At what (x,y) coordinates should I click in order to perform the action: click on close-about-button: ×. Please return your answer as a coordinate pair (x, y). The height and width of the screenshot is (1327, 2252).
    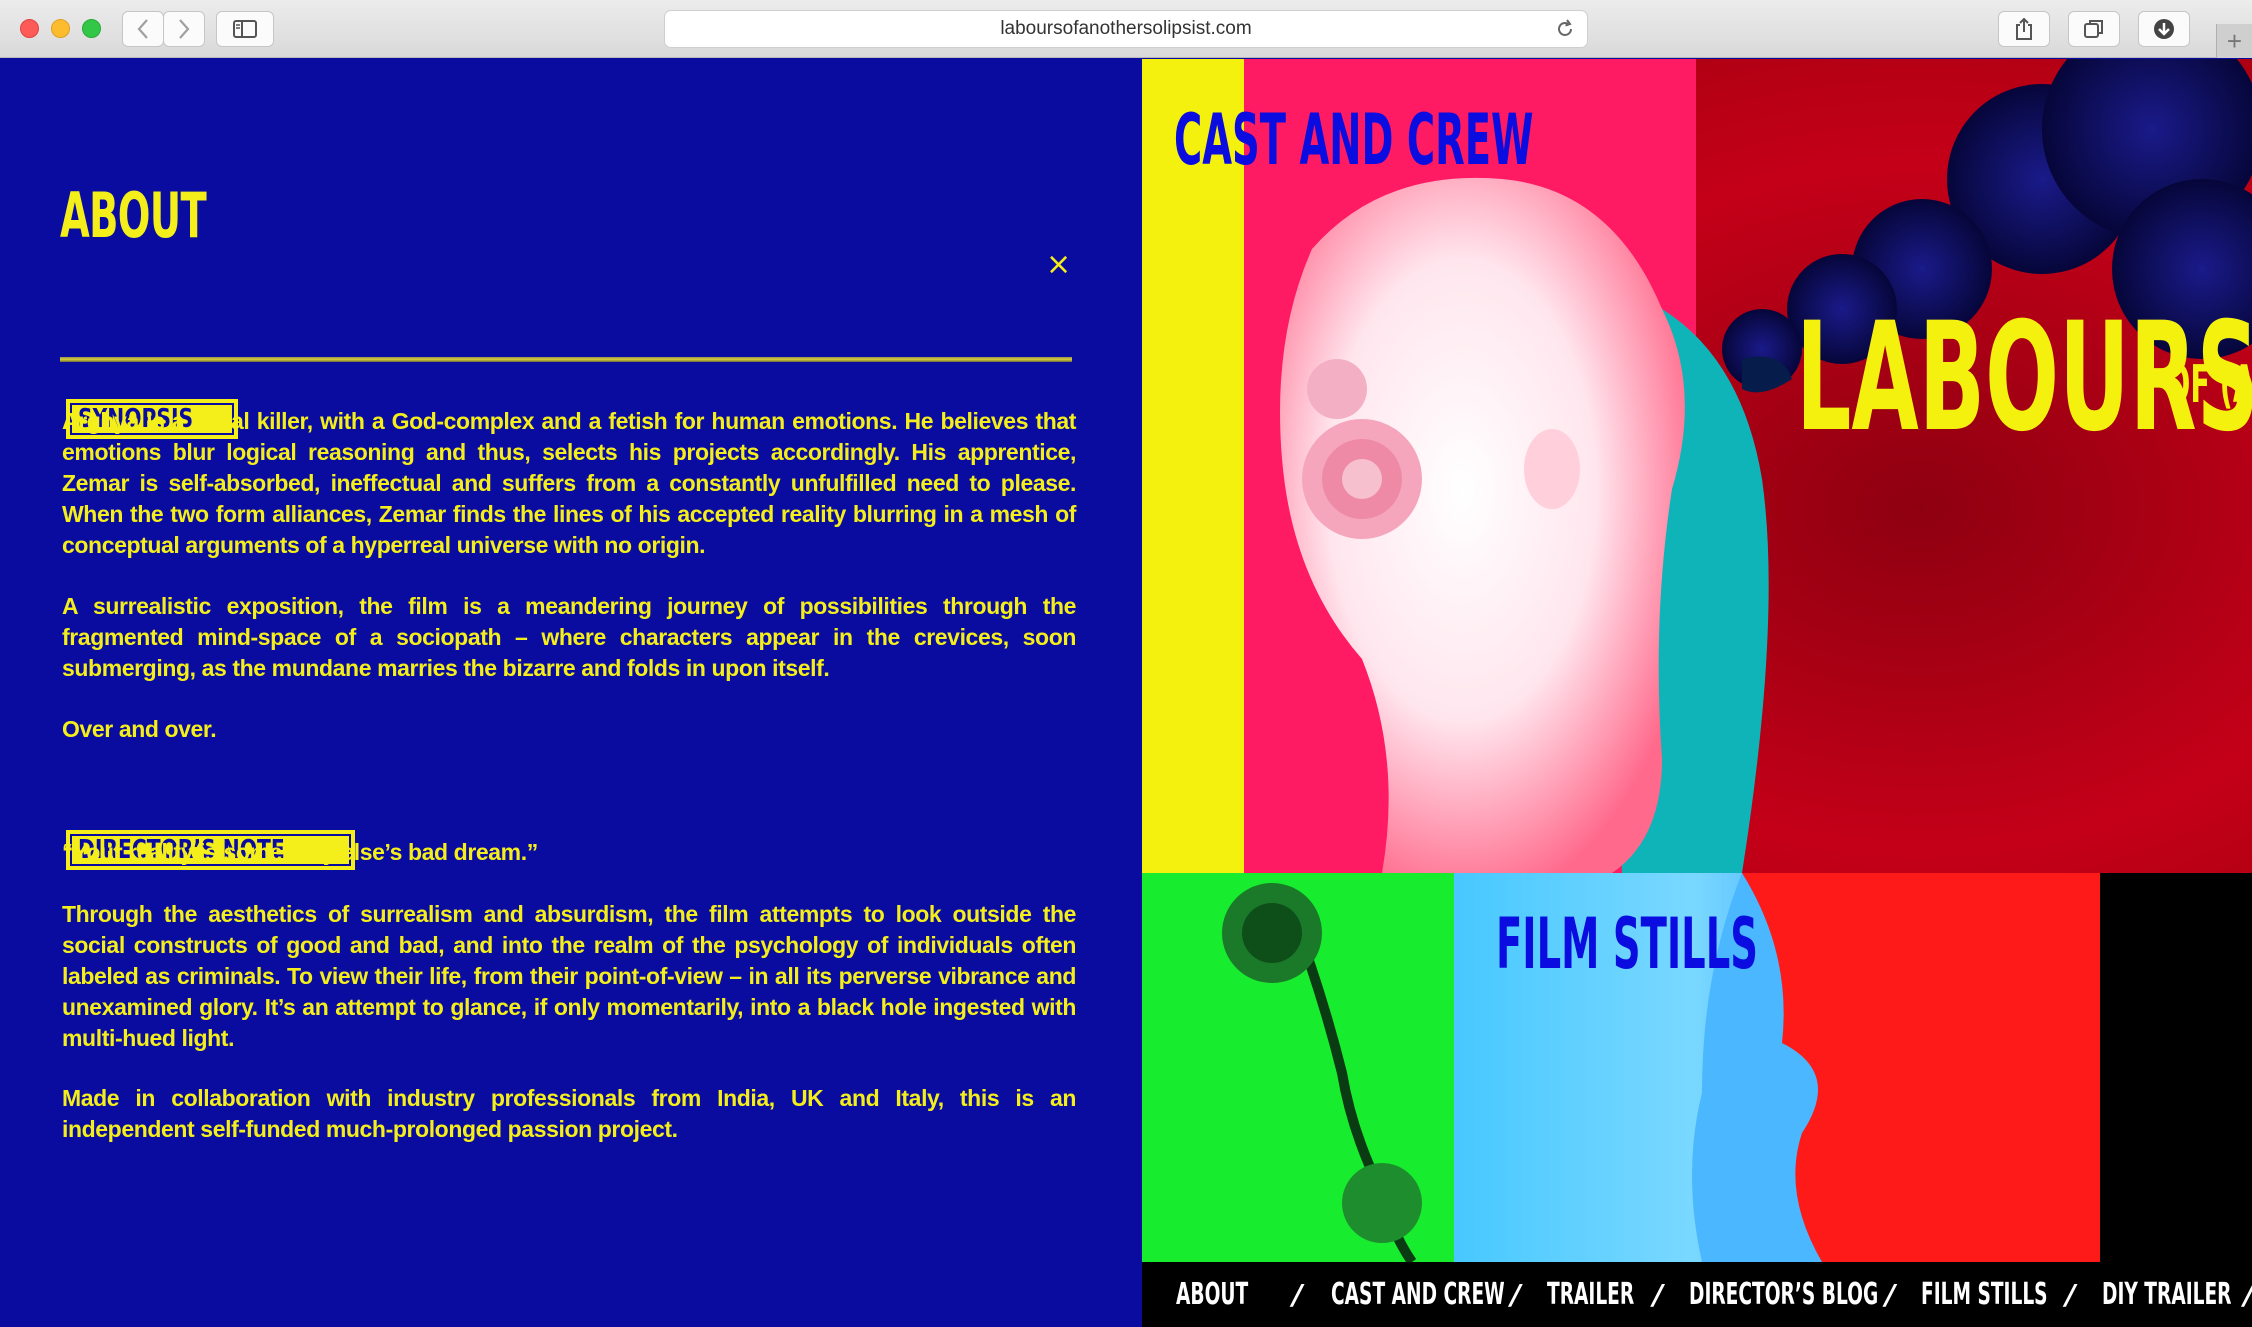
    Looking at the image, I should click on (1058, 265).